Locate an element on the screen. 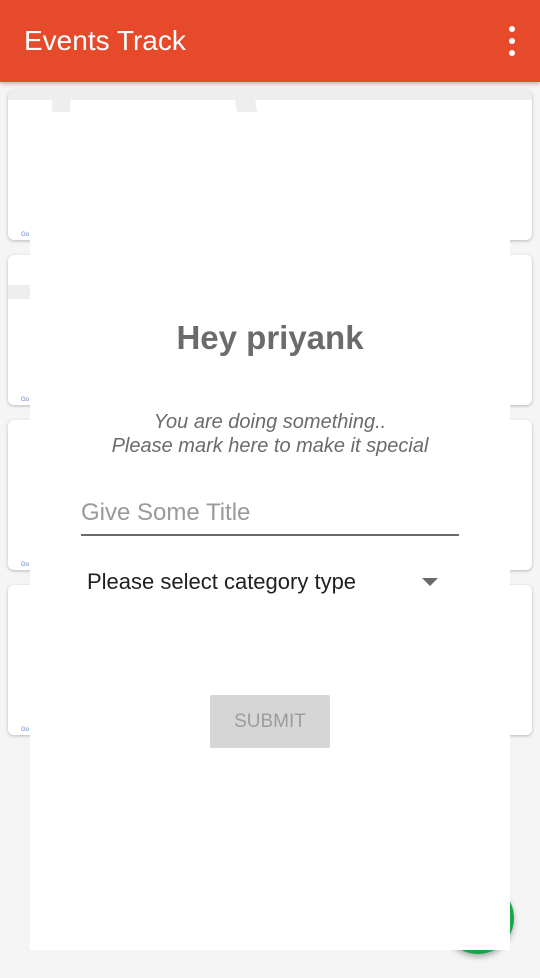  dialog-message-line1: You are doing something.. is located at coordinates (270, 422).